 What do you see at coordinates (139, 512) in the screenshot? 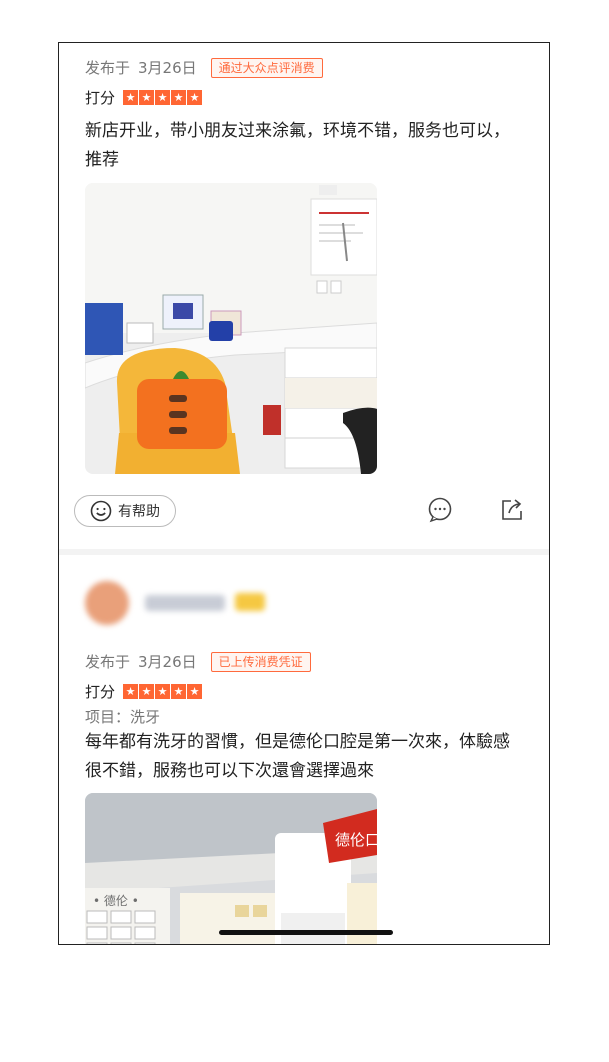
I see `helpful-label: 有帮助` at bounding box center [139, 512].